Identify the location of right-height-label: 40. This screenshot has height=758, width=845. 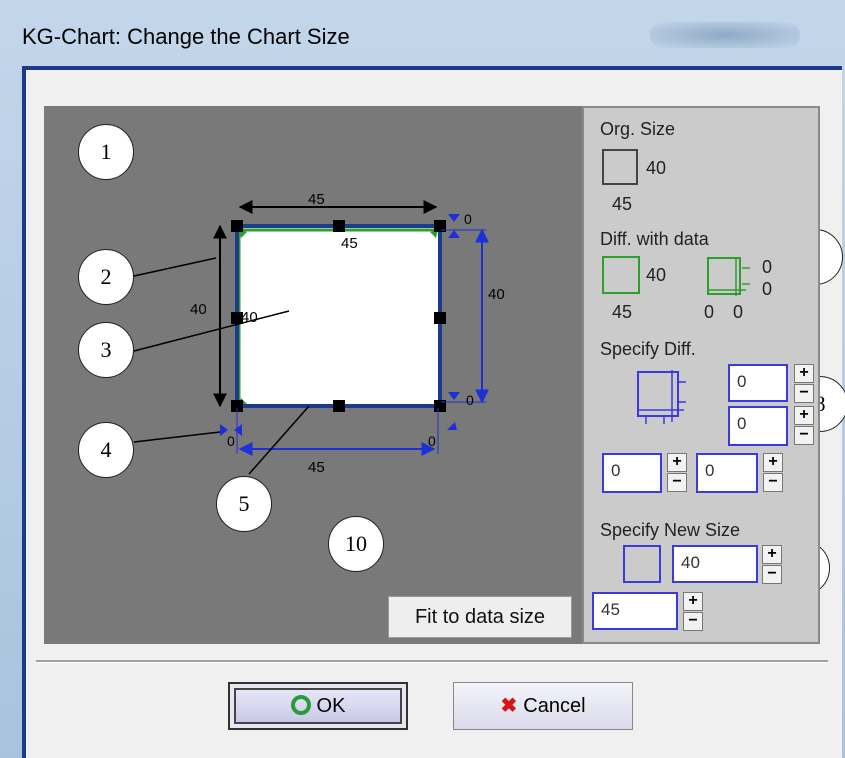
(496, 294).